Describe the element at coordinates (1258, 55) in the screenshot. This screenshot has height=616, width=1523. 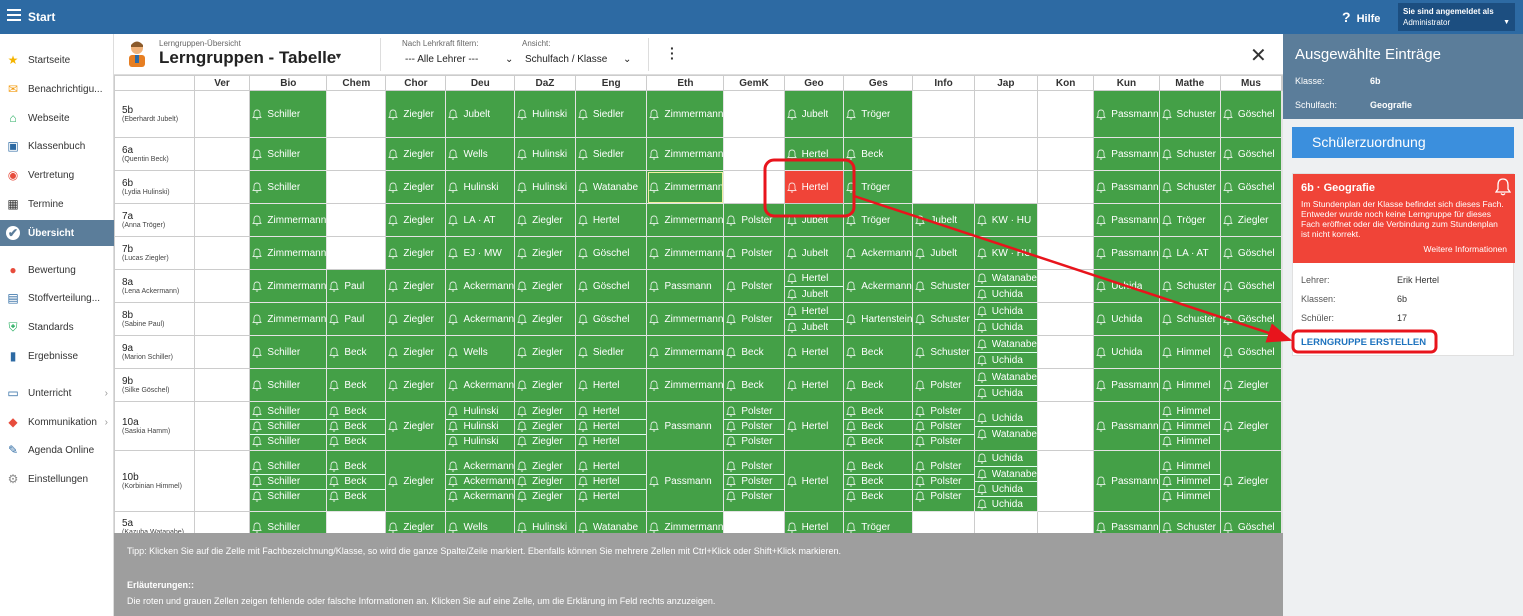
I see `close-icon: ✕` at that location.